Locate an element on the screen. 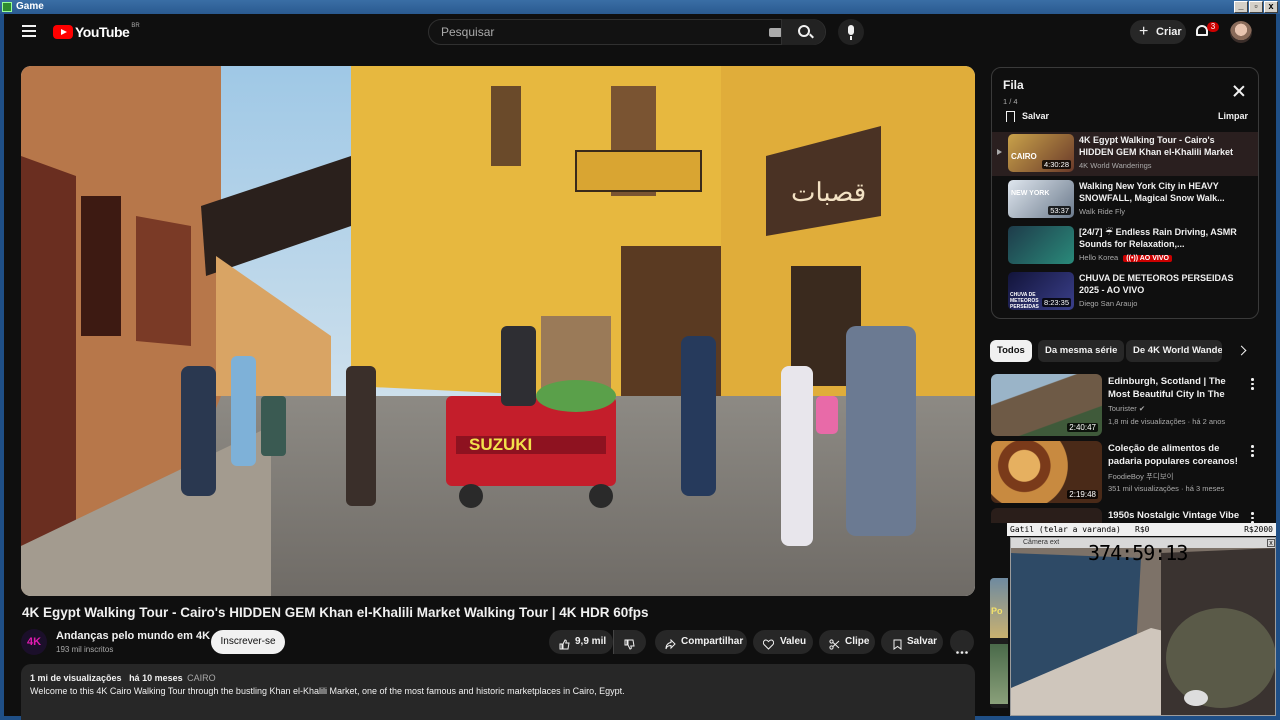 This screenshot has width=1280, height=720. recommendation-item: 1950s Nostalgic Vintage Vibe is located at coordinates (1126, 515).